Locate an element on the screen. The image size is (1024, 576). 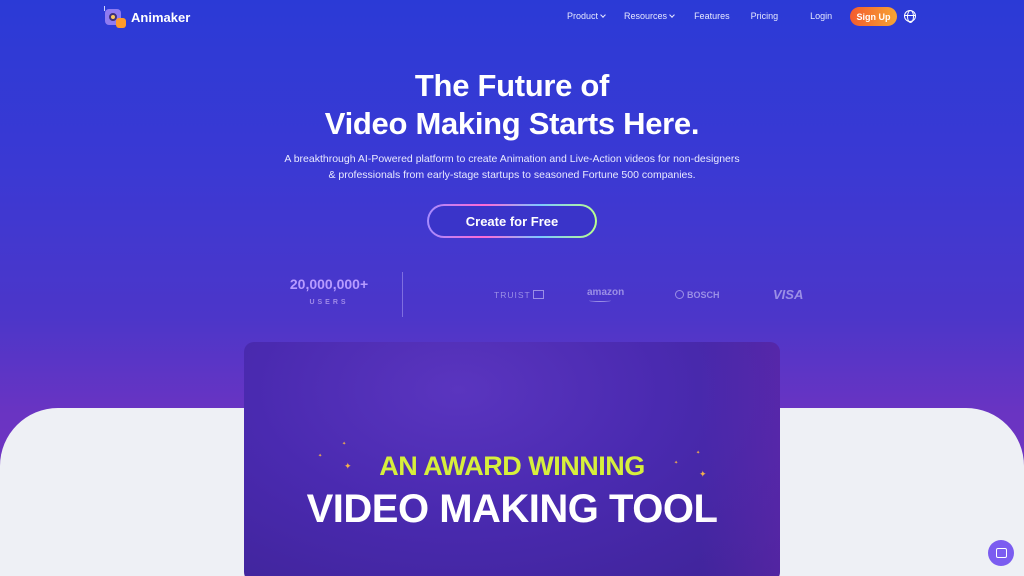
animaker-logo-icon is located at coordinates (115, 17).